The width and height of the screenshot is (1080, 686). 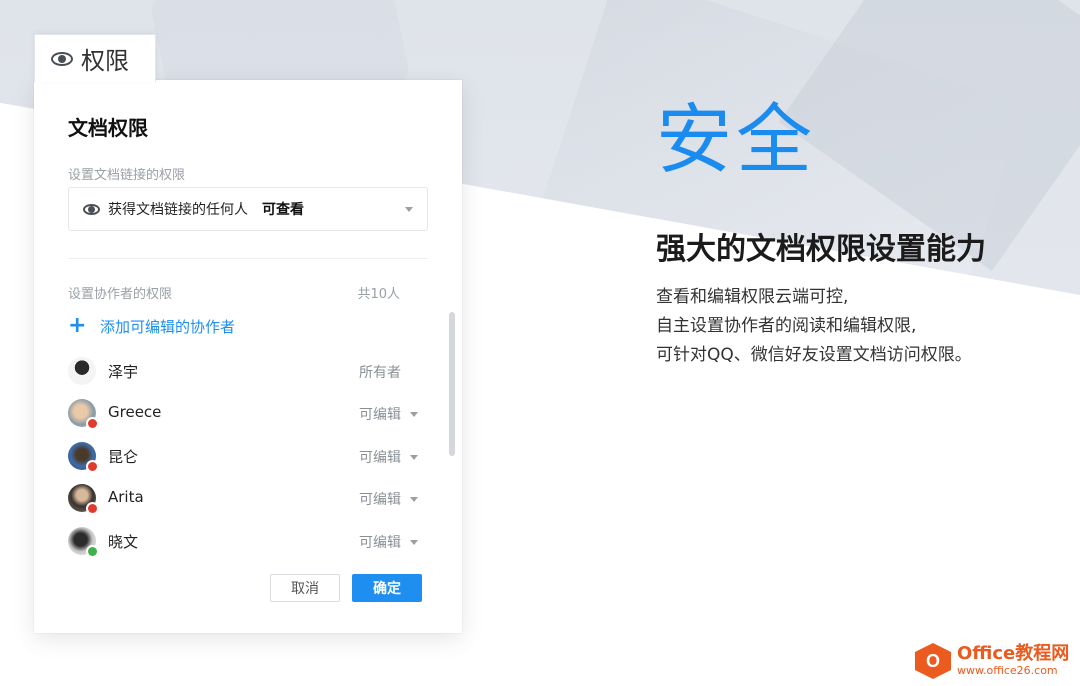 What do you see at coordinates (821, 249) in the screenshot?
I see `hero-subhead: 强大的文档权限设置能力` at bounding box center [821, 249].